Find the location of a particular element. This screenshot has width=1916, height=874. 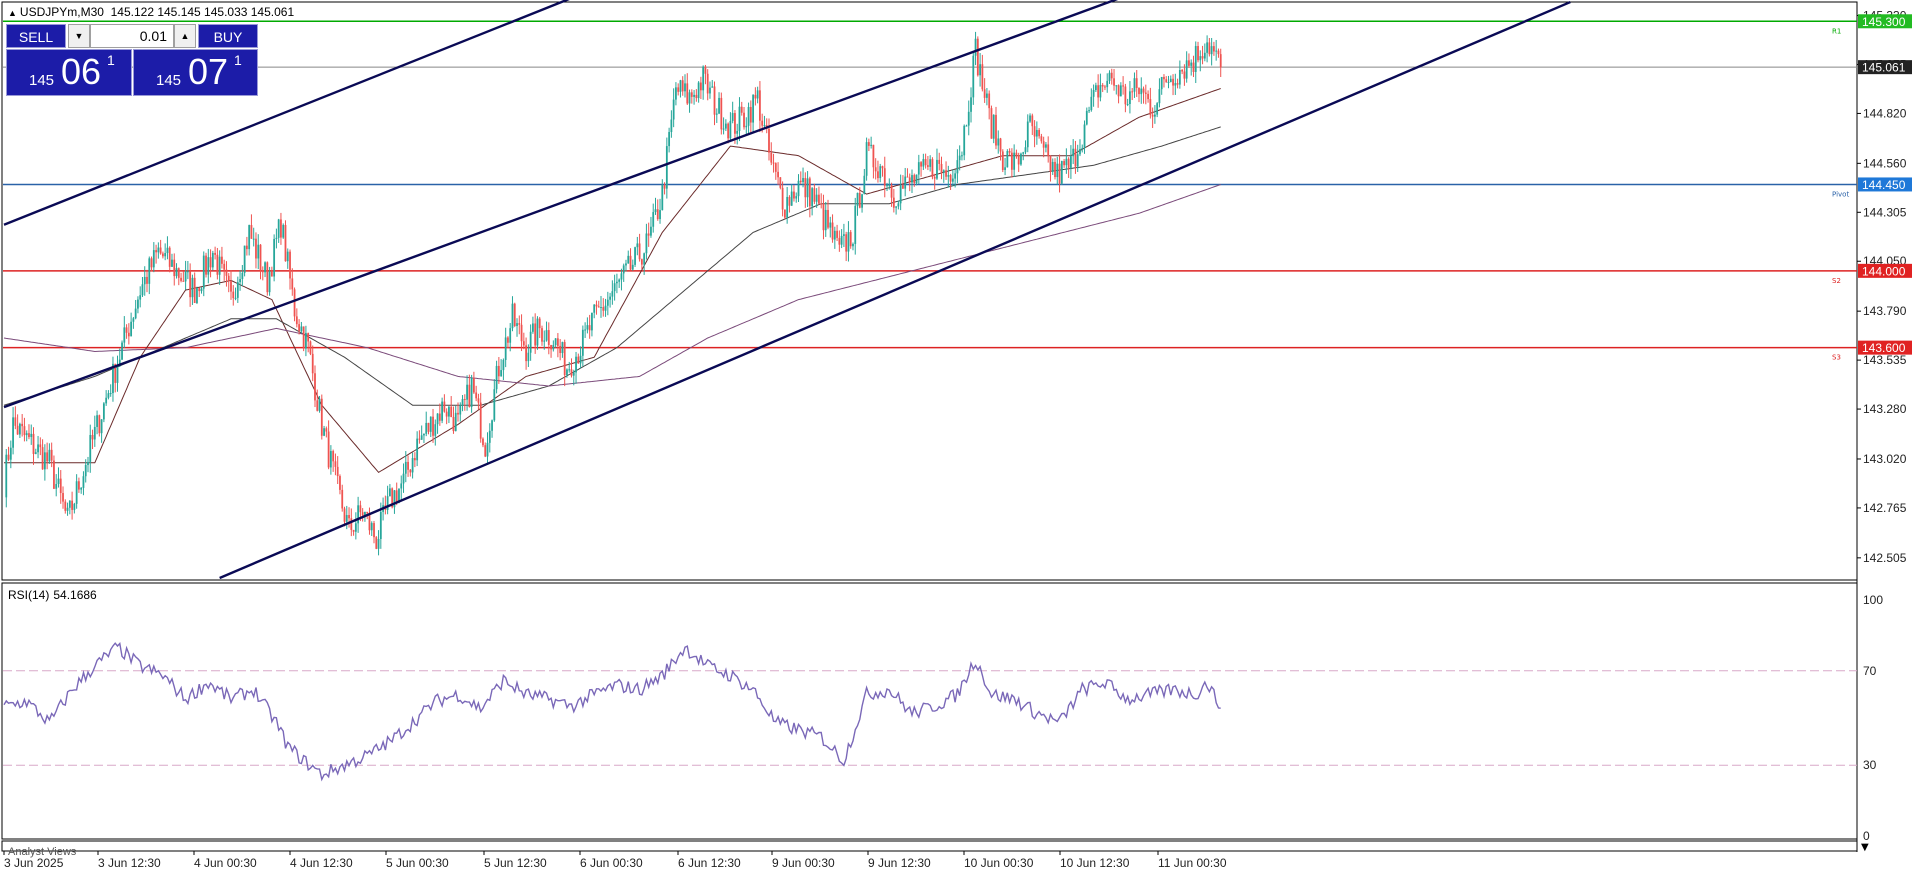

scroll-arrow-icon: ▼ is located at coordinates (1865, 847).